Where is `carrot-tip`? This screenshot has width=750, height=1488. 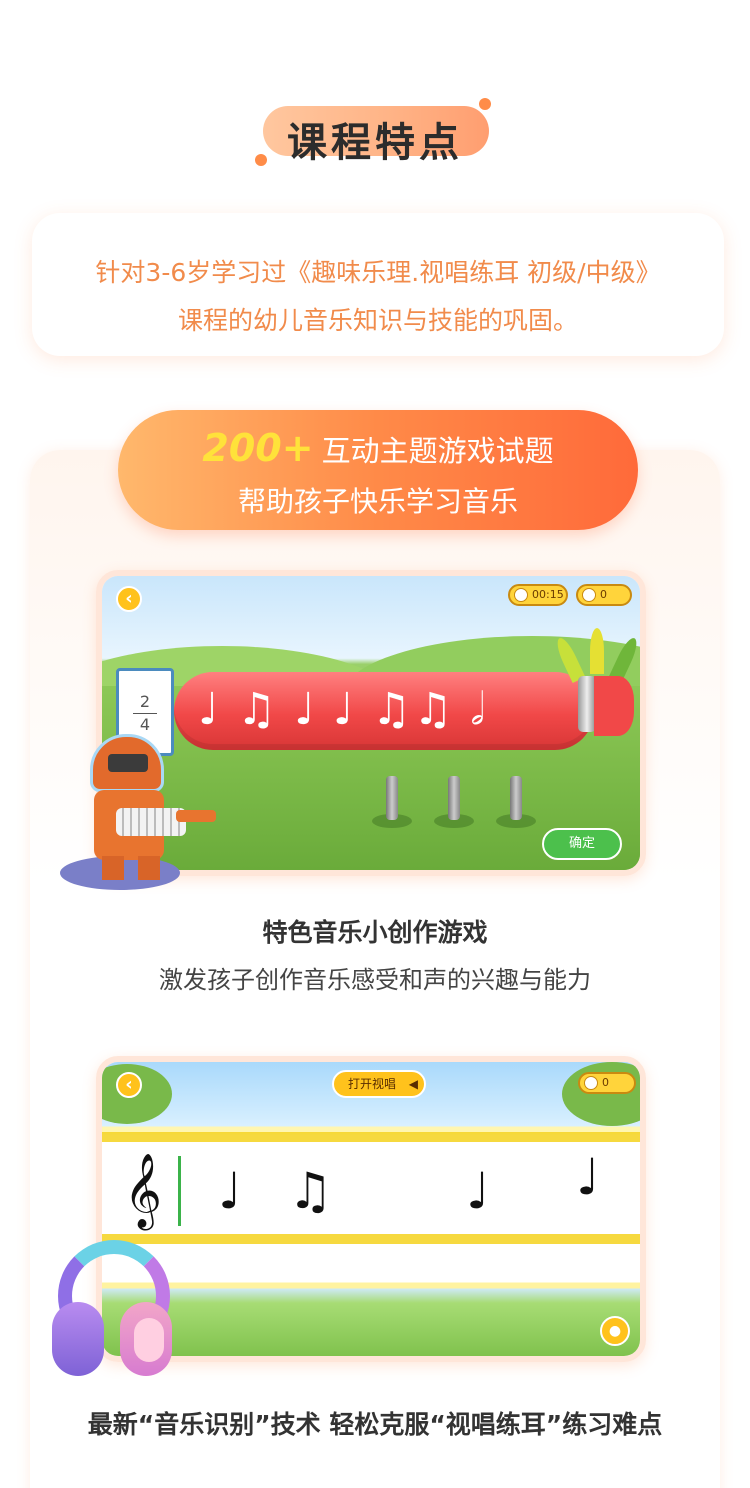
carrot-tip is located at coordinates (614, 706).